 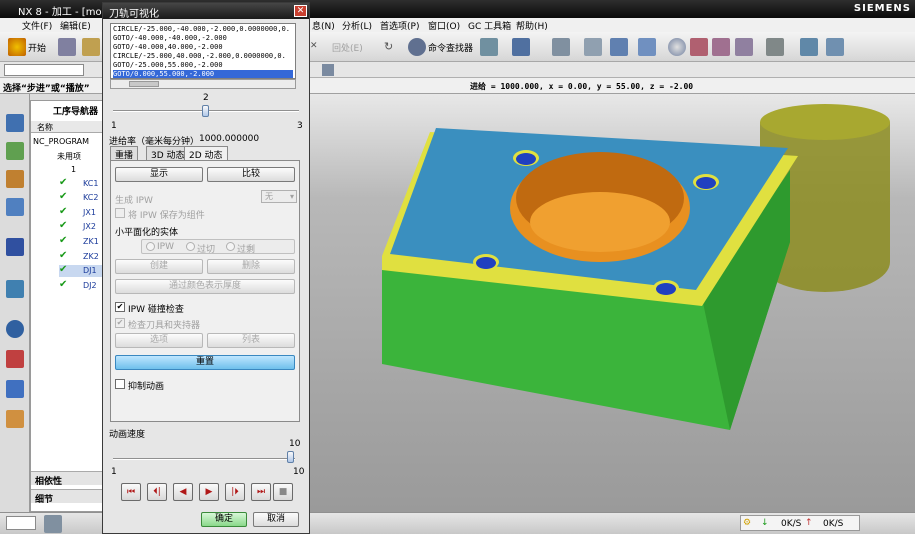 I want to click on speed-slider-thumb, so click(x=290, y=457).